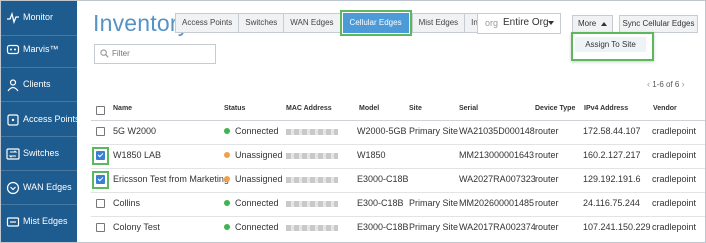 This screenshot has width=706, height=243. I want to click on monitor-icon, so click(13, 18).